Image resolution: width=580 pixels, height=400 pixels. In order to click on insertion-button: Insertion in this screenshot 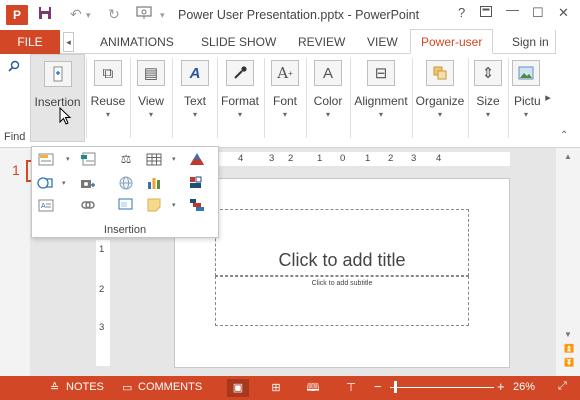, I will do `click(57, 98)`.